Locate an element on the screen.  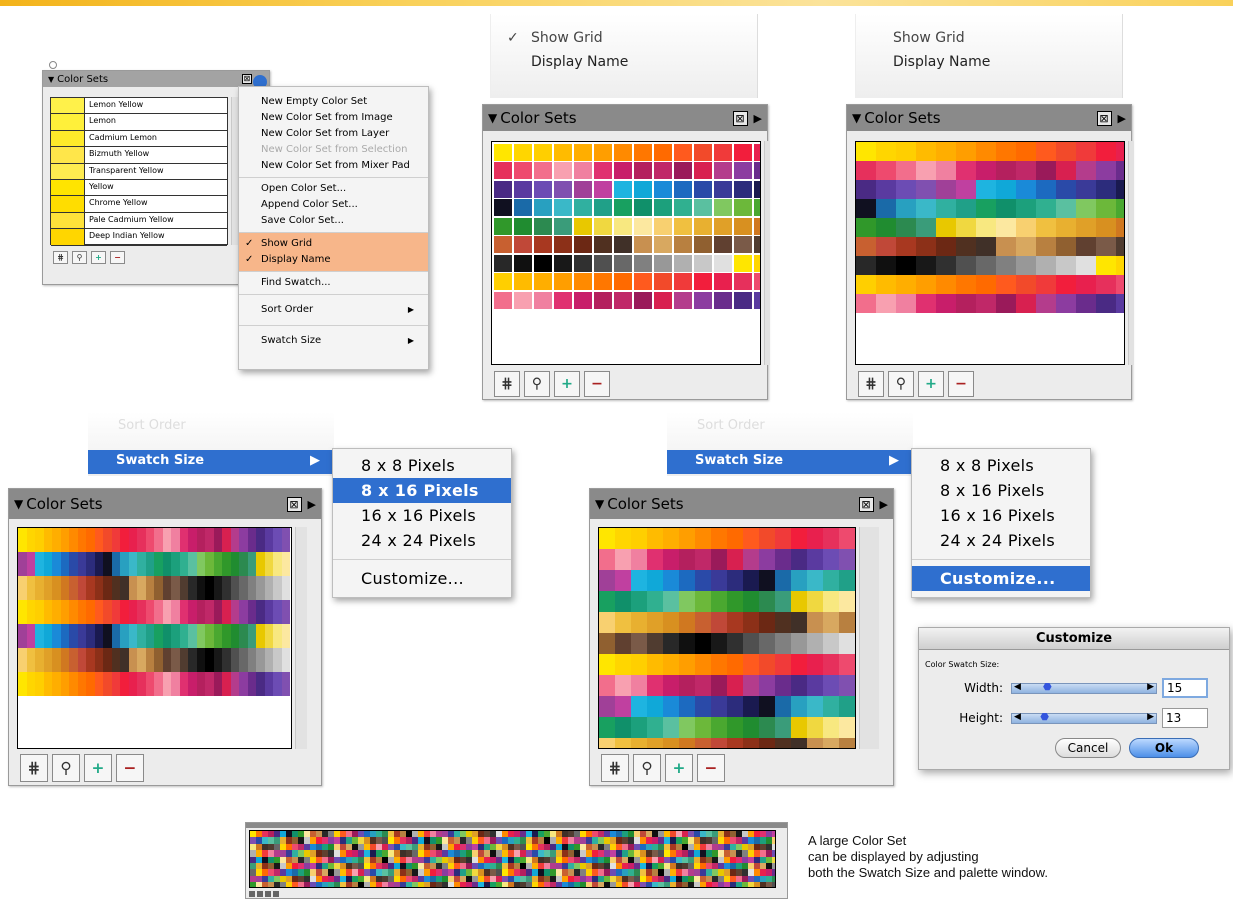
slider-right-arrow-icon: ▶ is located at coordinates (1150, 717).